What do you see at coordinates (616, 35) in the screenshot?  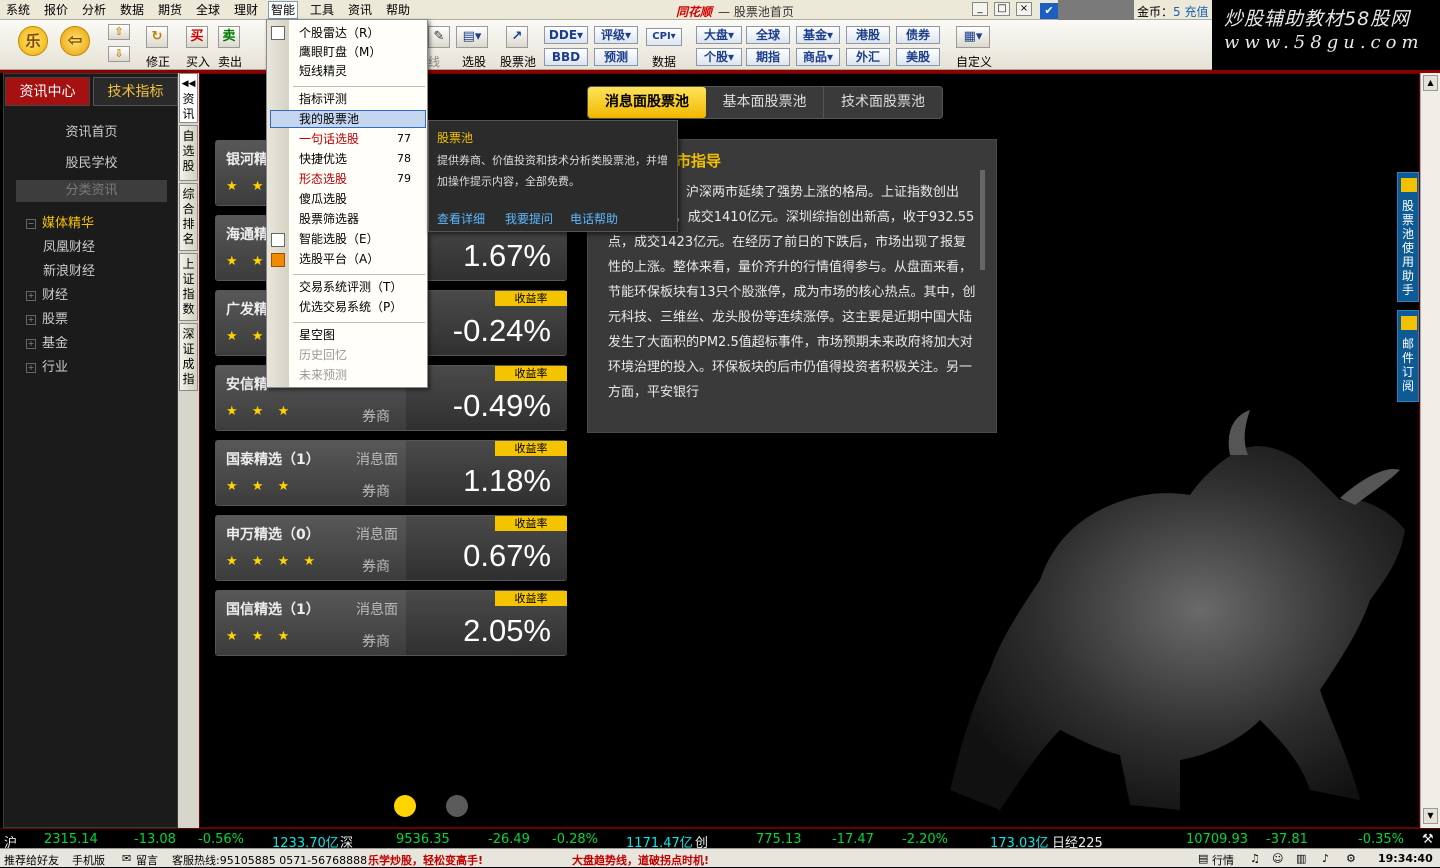 I see `rating-button: 评级▾` at bounding box center [616, 35].